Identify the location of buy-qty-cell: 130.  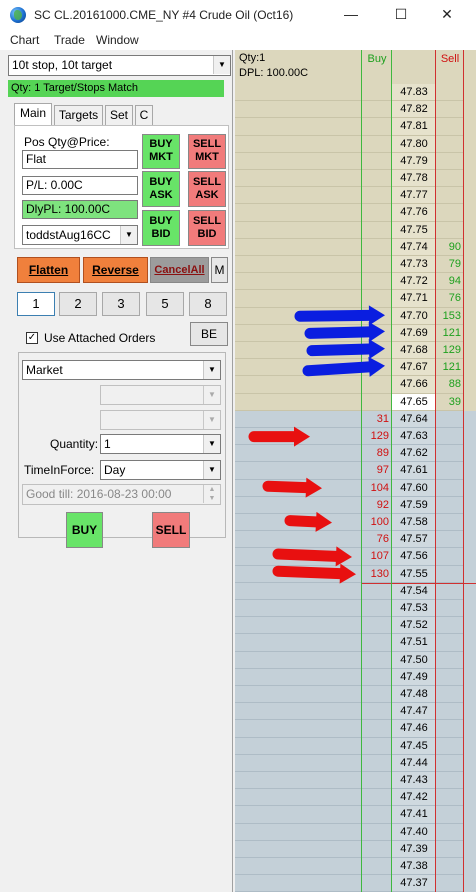
(377, 574).